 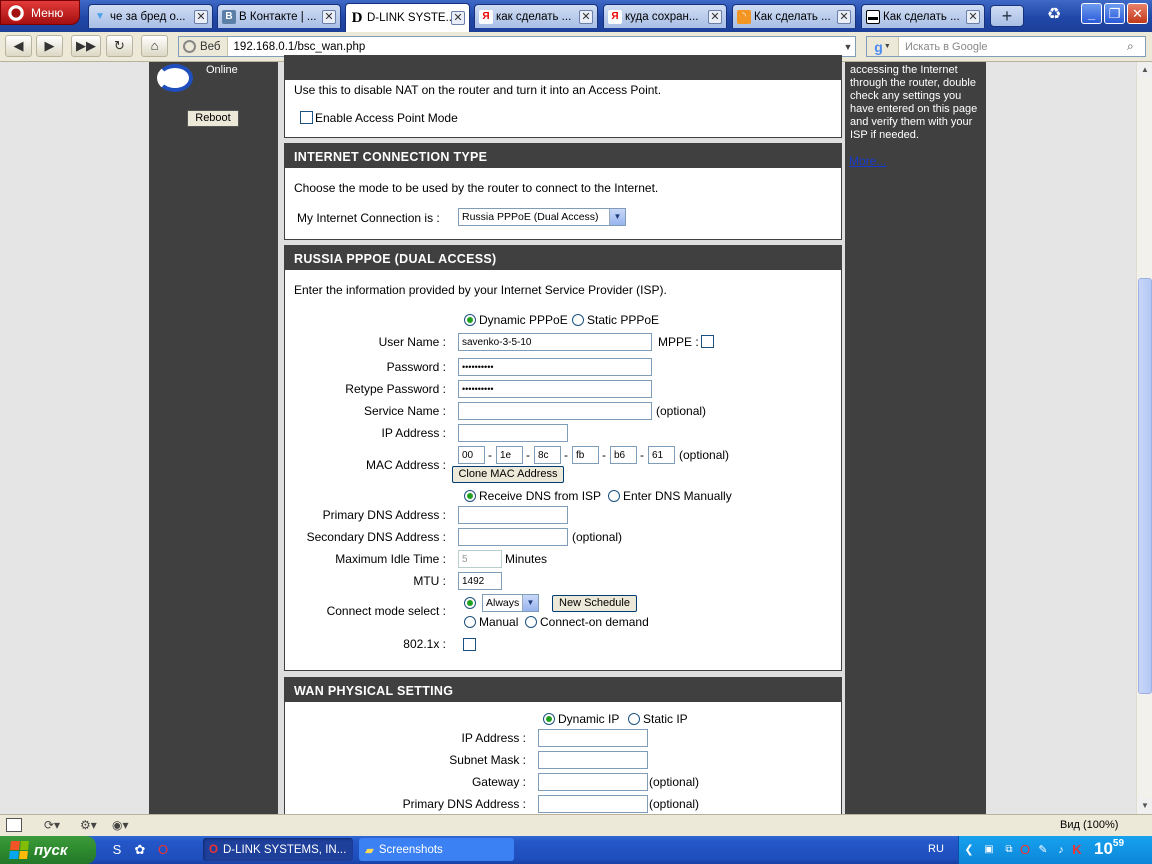 What do you see at coordinates (563, 68) in the screenshot?
I see `section-header` at bounding box center [563, 68].